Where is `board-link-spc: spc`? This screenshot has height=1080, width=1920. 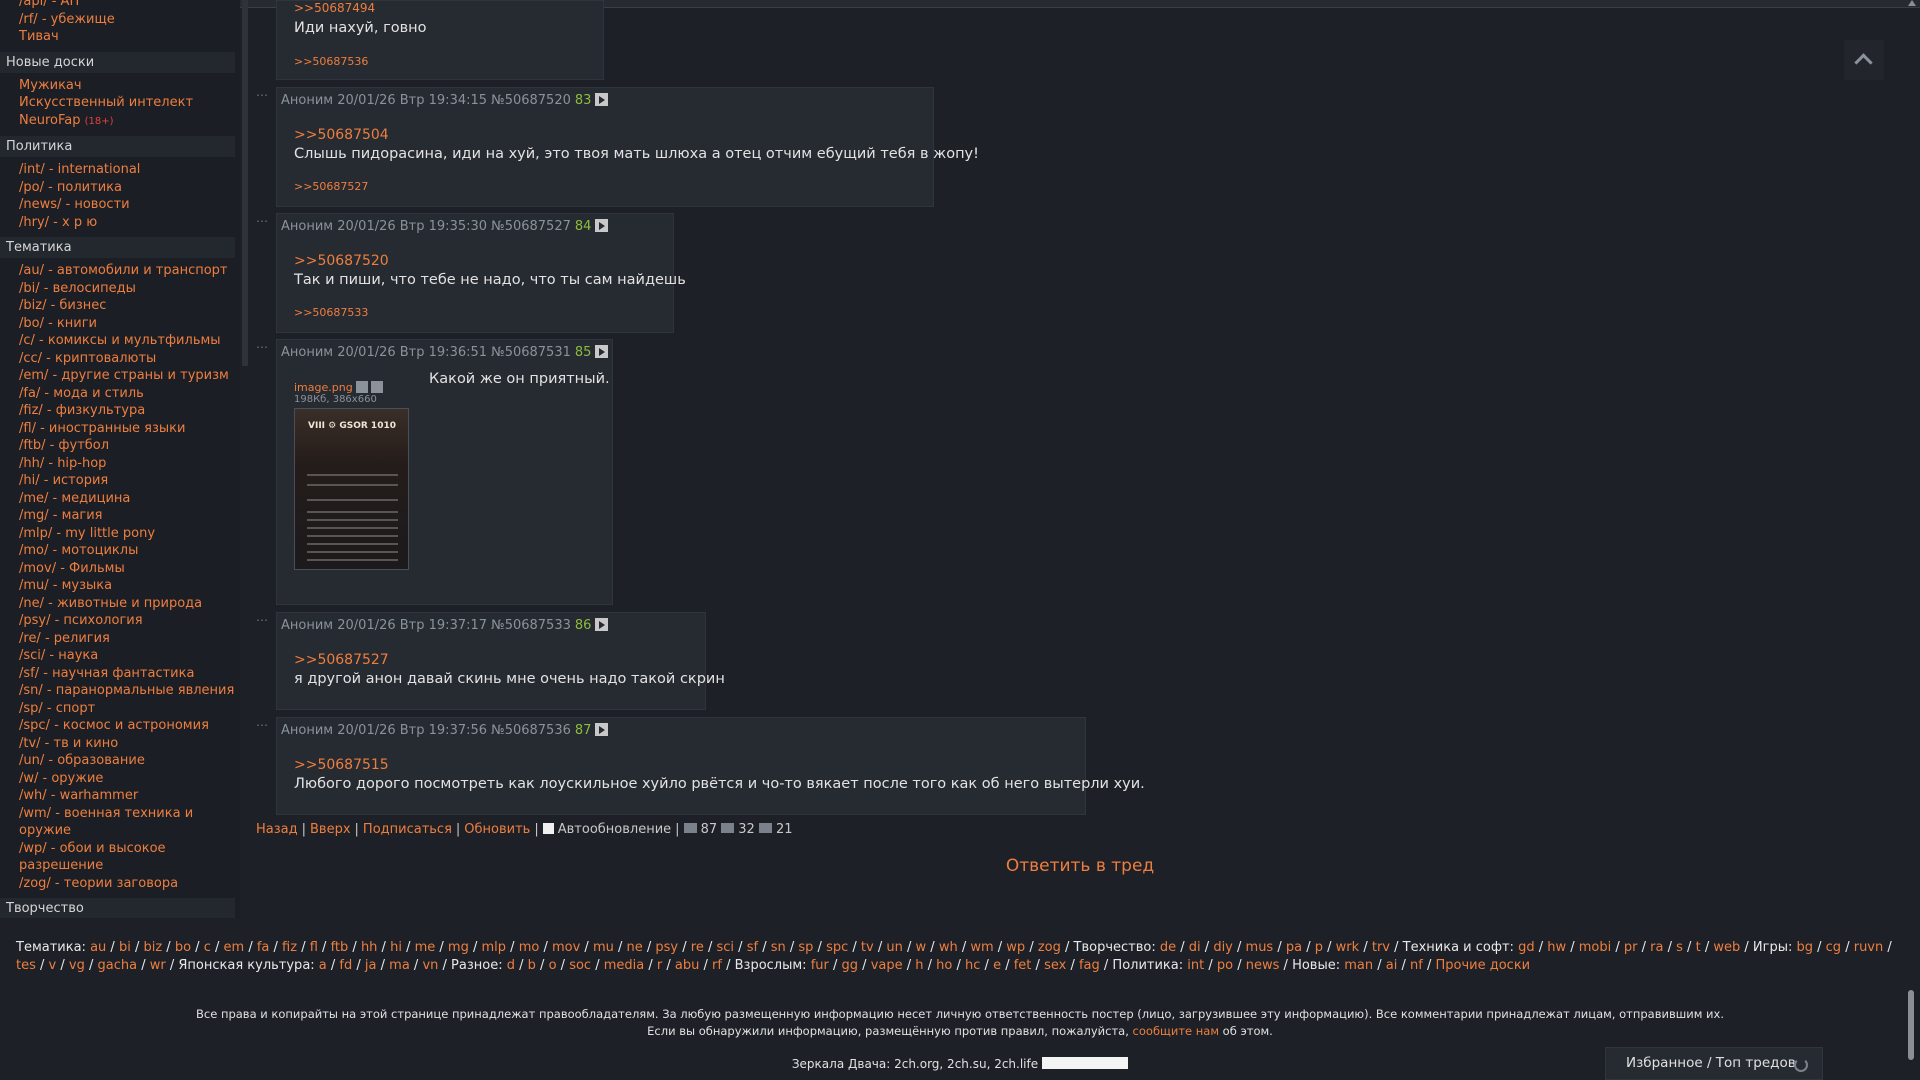
board-link-spc: spc is located at coordinates (837, 947).